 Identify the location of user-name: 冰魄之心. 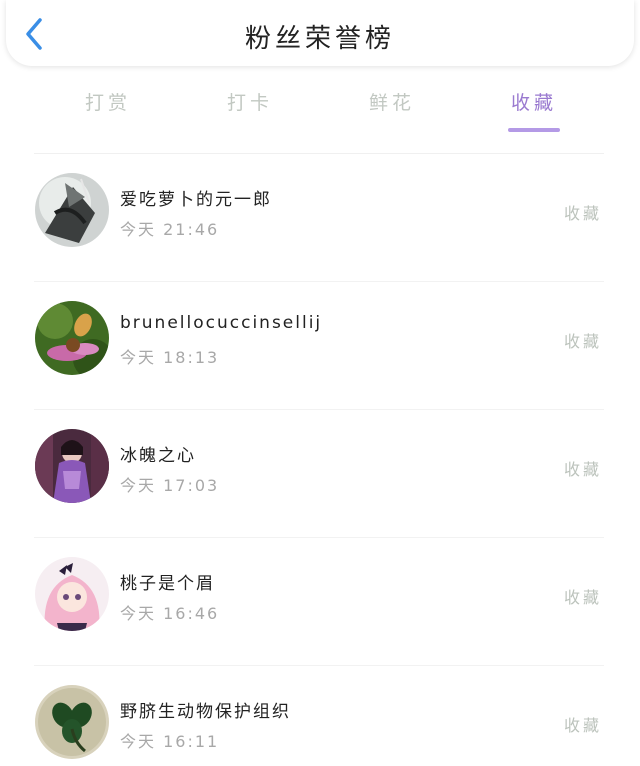
(158, 456).